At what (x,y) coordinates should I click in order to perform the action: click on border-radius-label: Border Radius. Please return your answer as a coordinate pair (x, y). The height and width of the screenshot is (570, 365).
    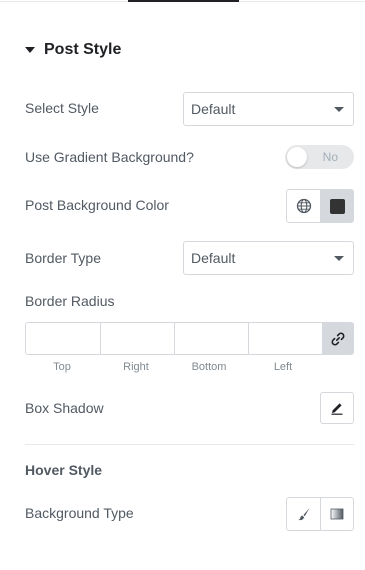
    Looking at the image, I should click on (70, 301).